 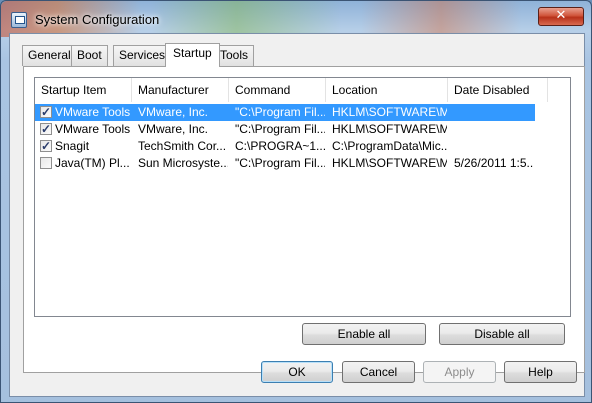 I want to click on tab-tools: Tools, so click(x=234, y=55).